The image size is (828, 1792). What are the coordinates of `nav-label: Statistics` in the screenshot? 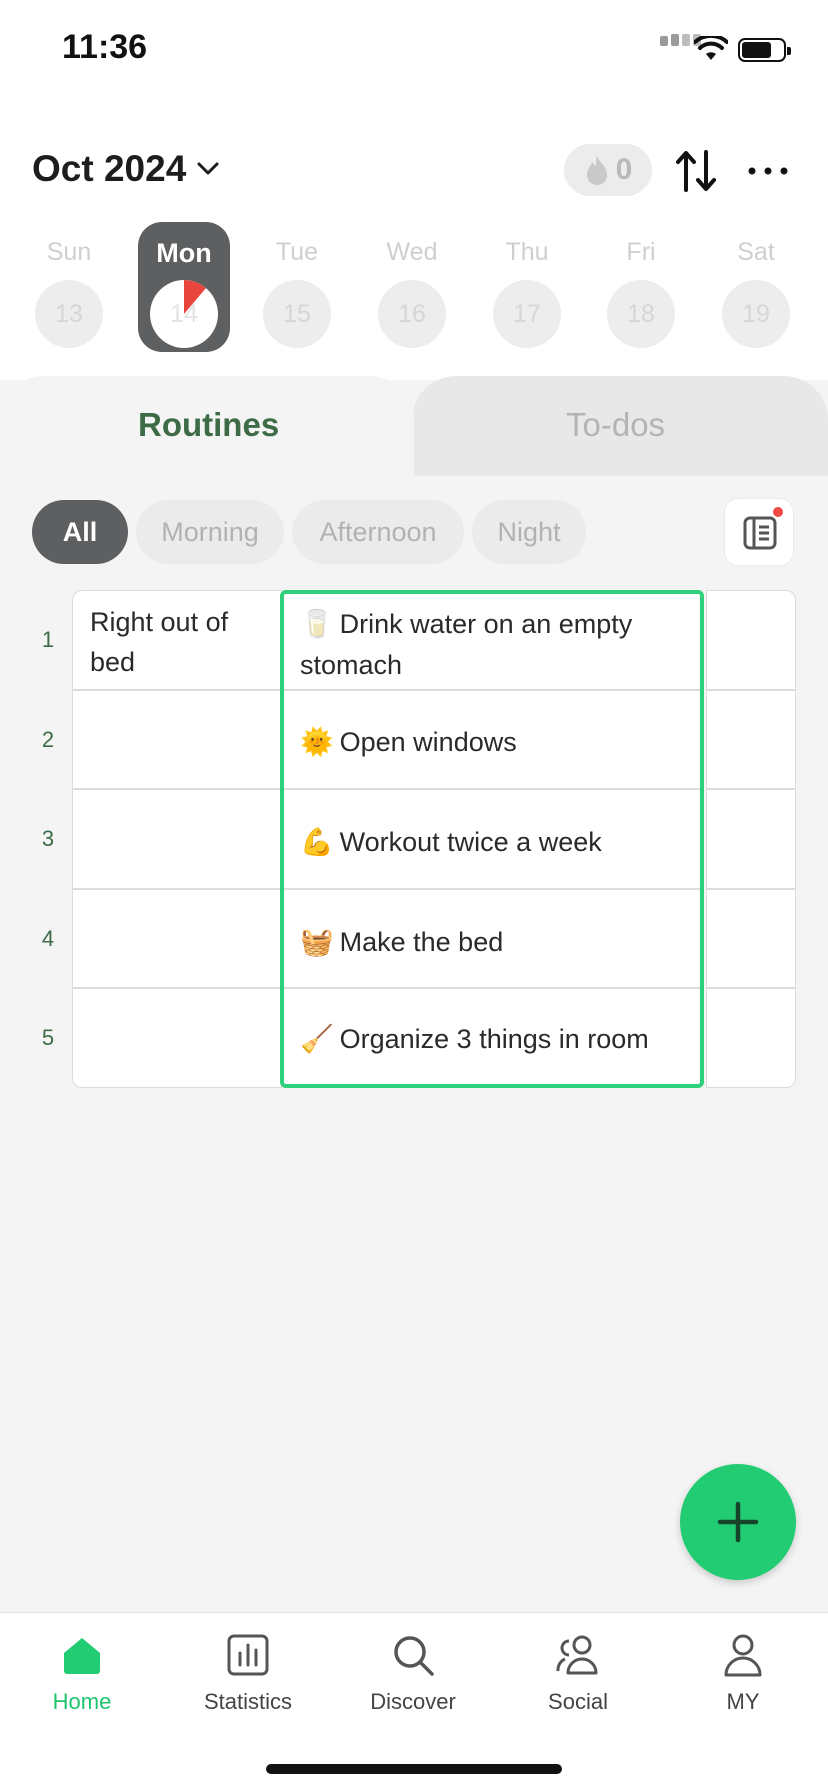 It's located at (248, 1701).